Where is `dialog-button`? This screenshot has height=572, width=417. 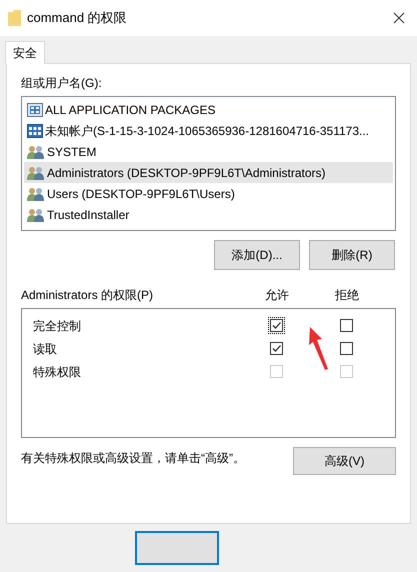
dialog-button is located at coordinates (177, 548).